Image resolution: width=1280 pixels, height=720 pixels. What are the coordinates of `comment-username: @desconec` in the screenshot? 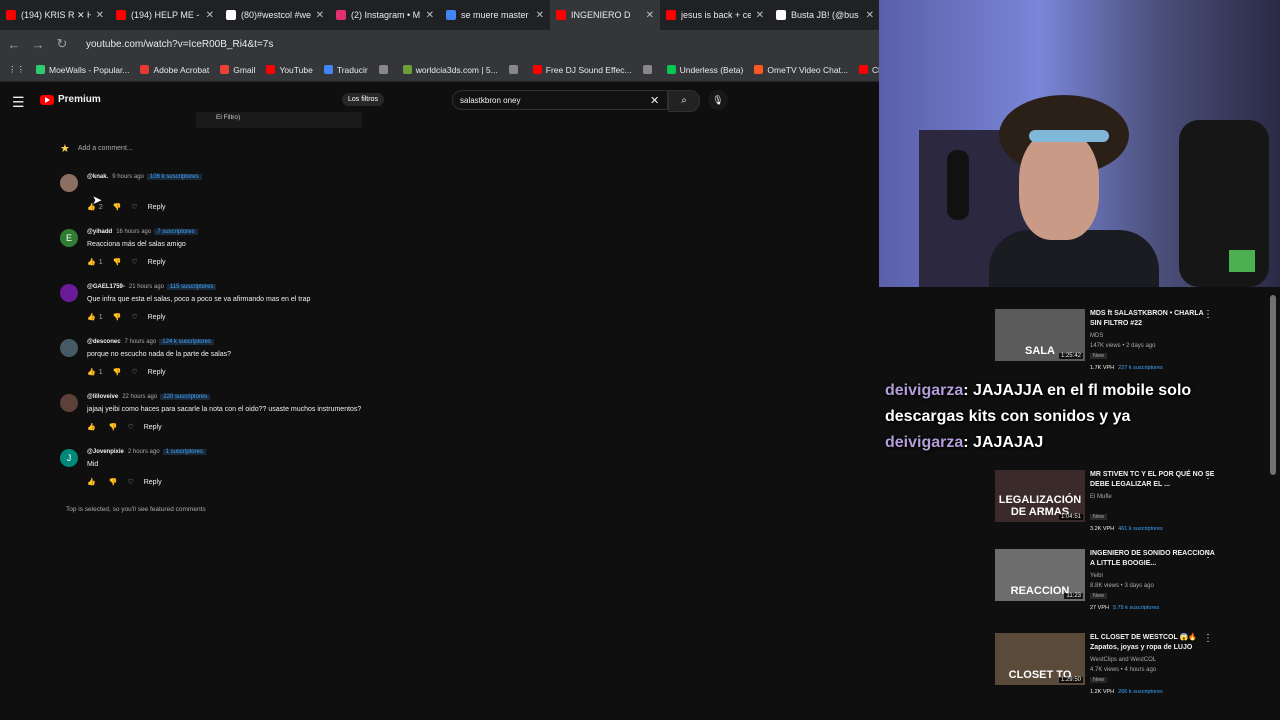 It's located at (104, 342).